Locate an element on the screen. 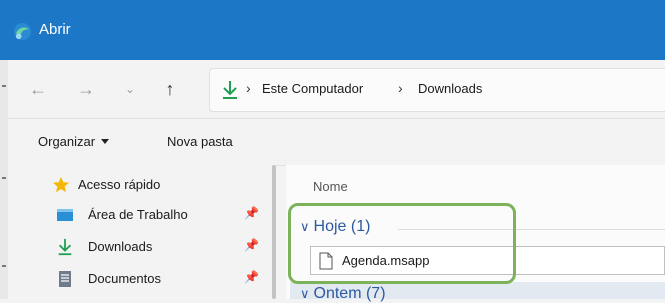 Image resolution: width=665 pixels, height=303 pixels. sidebar-item-label: Documentos is located at coordinates (124, 278).